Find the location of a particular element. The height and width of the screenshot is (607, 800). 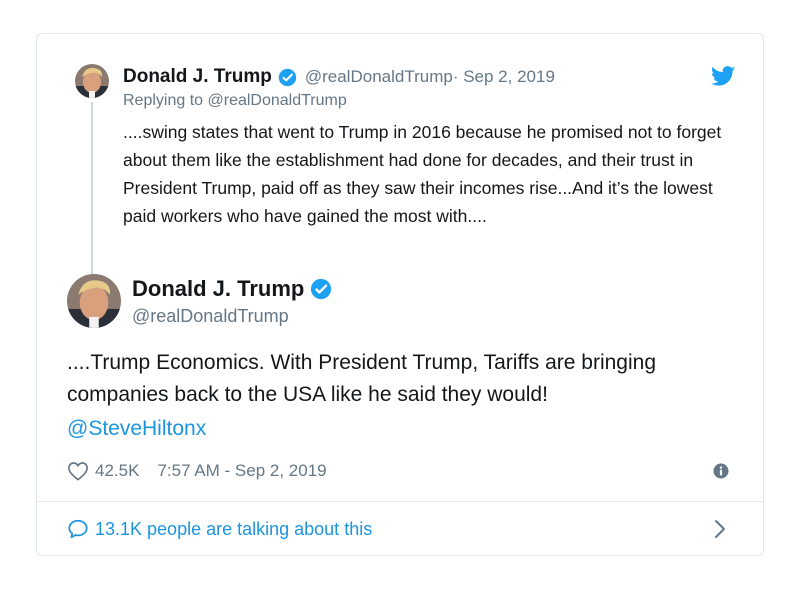

main-author-name: Donald J. Trump is located at coordinates (218, 289).